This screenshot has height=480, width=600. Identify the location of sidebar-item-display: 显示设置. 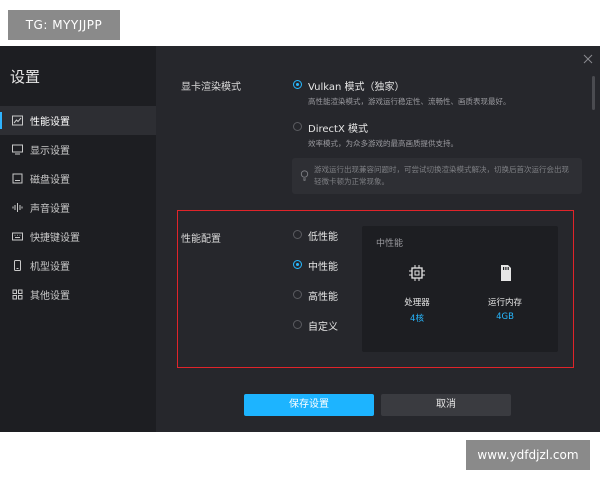
(78, 149).